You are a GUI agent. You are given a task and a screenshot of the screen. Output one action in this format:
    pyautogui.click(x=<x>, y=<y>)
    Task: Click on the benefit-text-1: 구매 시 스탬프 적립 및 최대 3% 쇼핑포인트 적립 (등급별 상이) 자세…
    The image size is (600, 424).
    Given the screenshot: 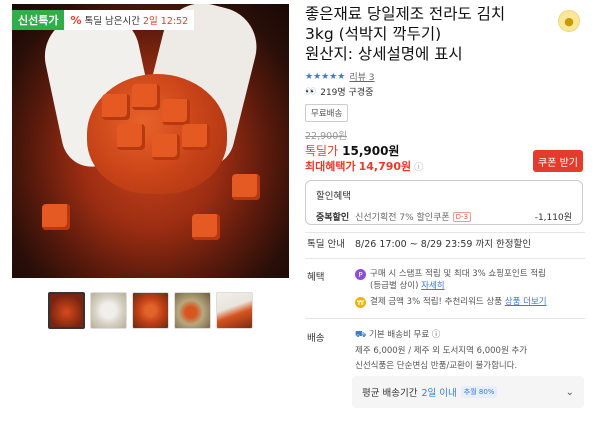 What is the action you would take?
    pyautogui.click(x=458, y=280)
    